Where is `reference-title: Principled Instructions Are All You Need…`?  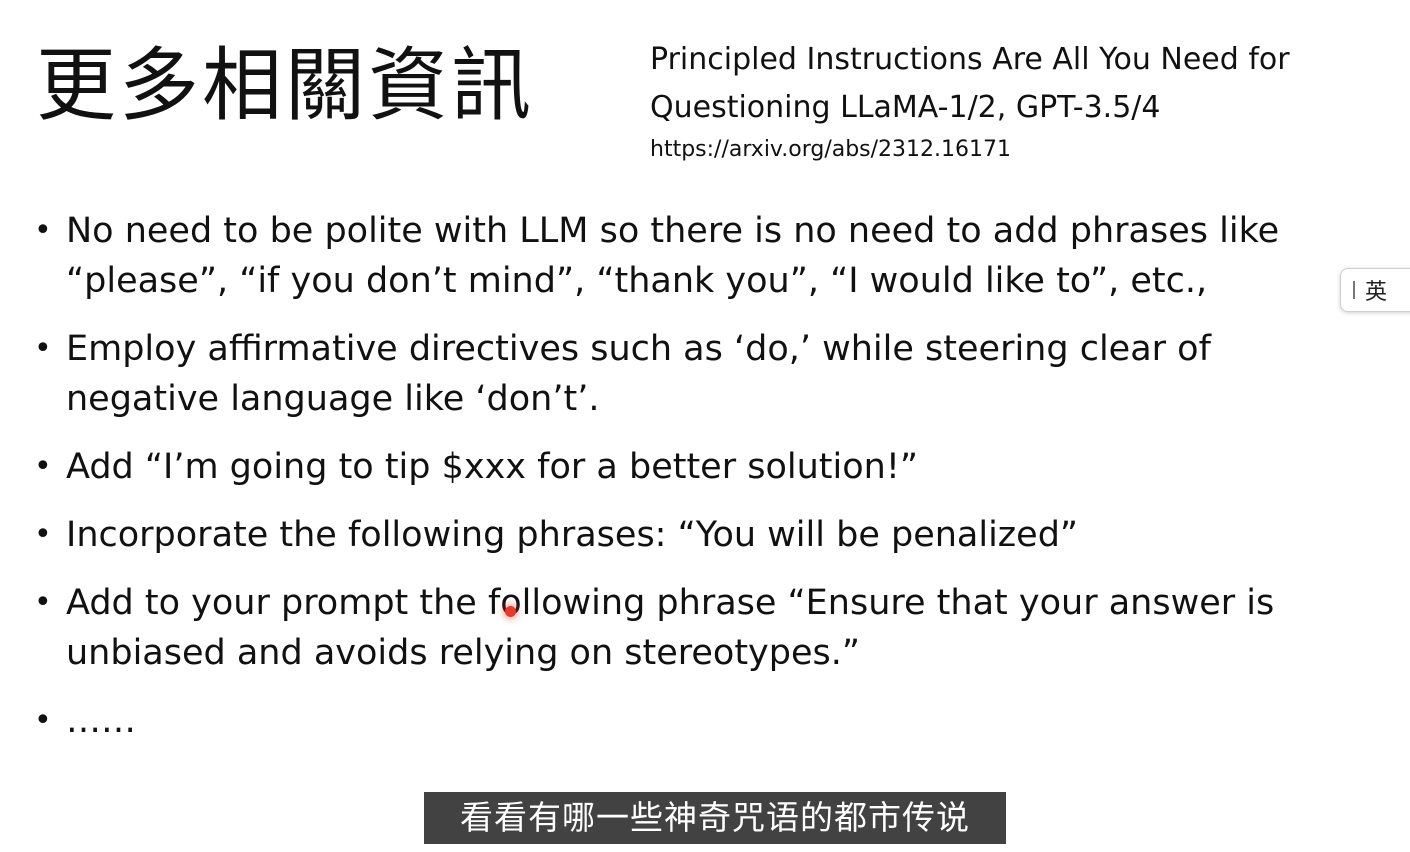
reference-title: Principled Instructions Are All You Need… is located at coordinates (1020, 84).